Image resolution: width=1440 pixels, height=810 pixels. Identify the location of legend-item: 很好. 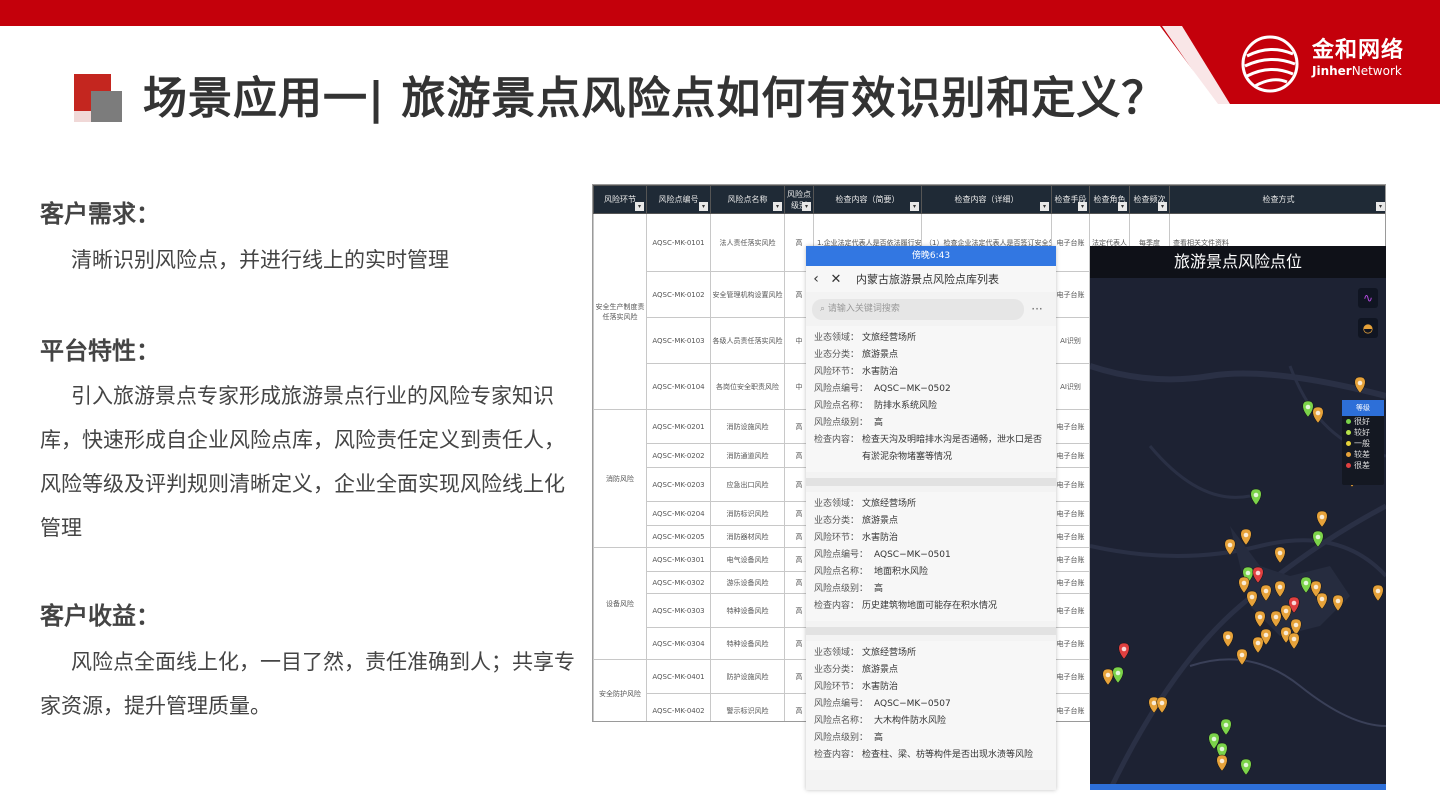
(1363, 421).